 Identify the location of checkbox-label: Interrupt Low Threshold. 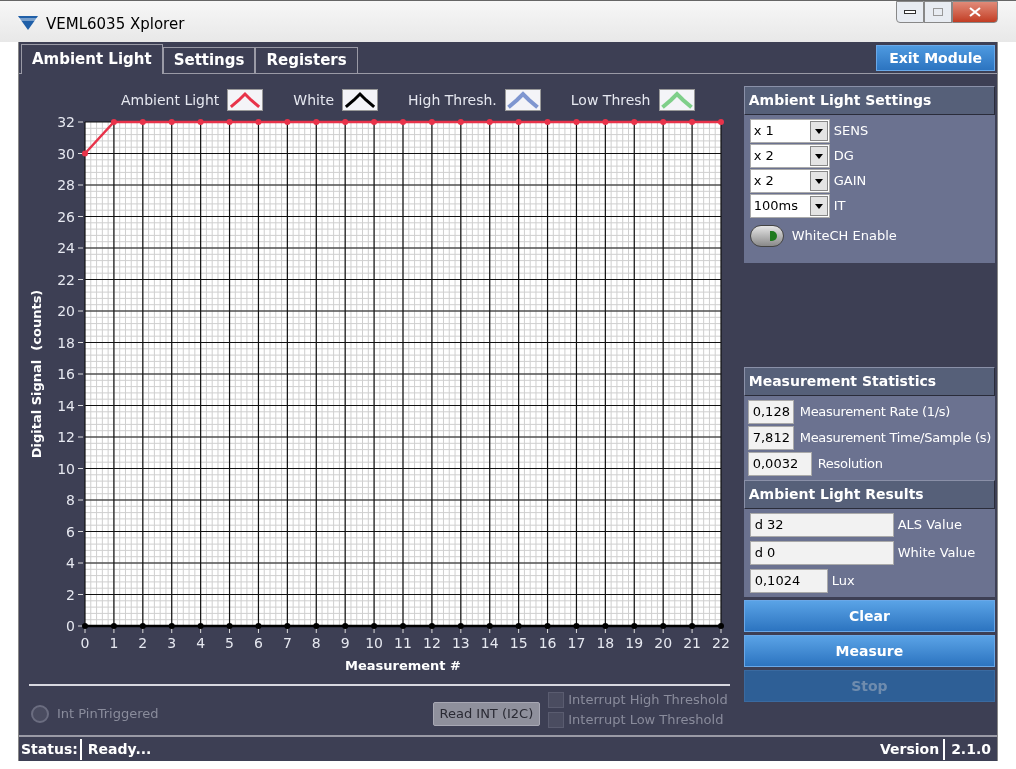
(646, 720).